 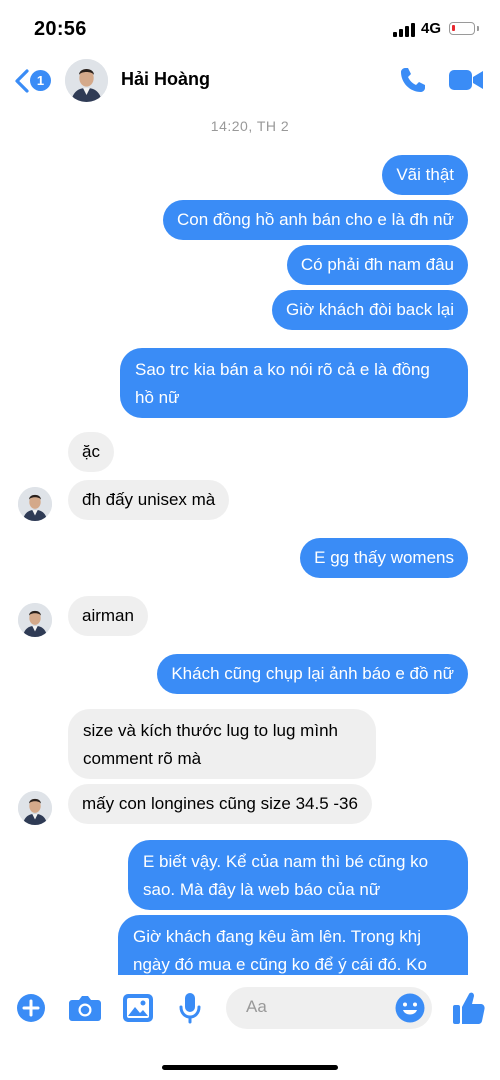 What do you see at coordinates (384, 558) in the screenshot?
I see `message-outgoing: E gg thấy womens` at bounding box center [384, 558].